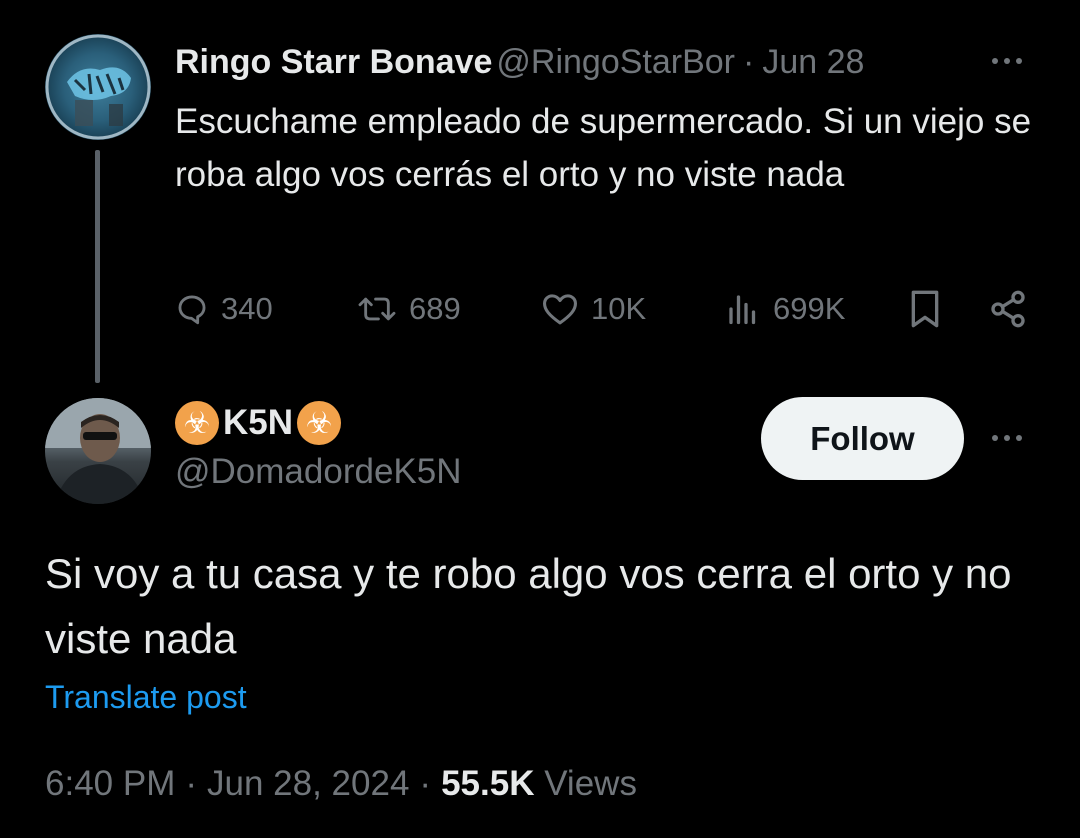 The image size is (1080, 838). I want to click on reply-more-icon, so click(1007, 438).